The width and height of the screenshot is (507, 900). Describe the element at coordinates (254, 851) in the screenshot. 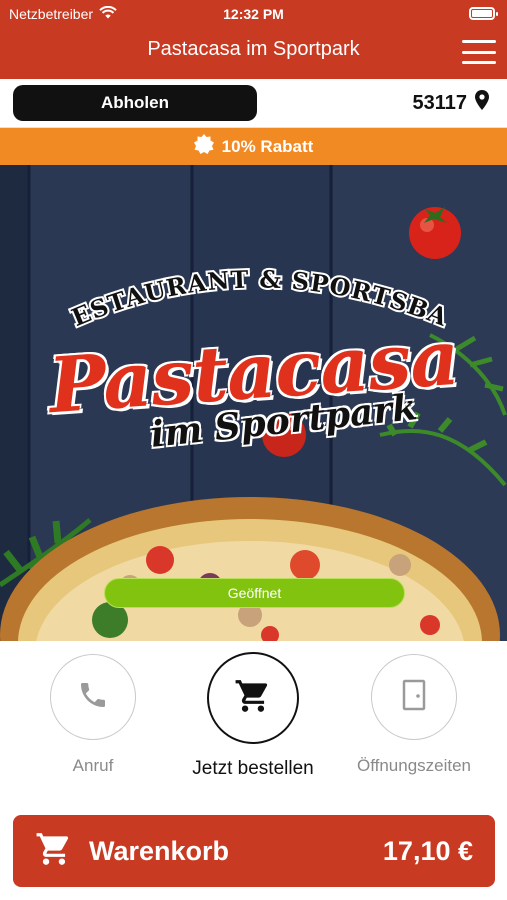

I see `cart-button: Warenkorb 17,10 €` at that location.